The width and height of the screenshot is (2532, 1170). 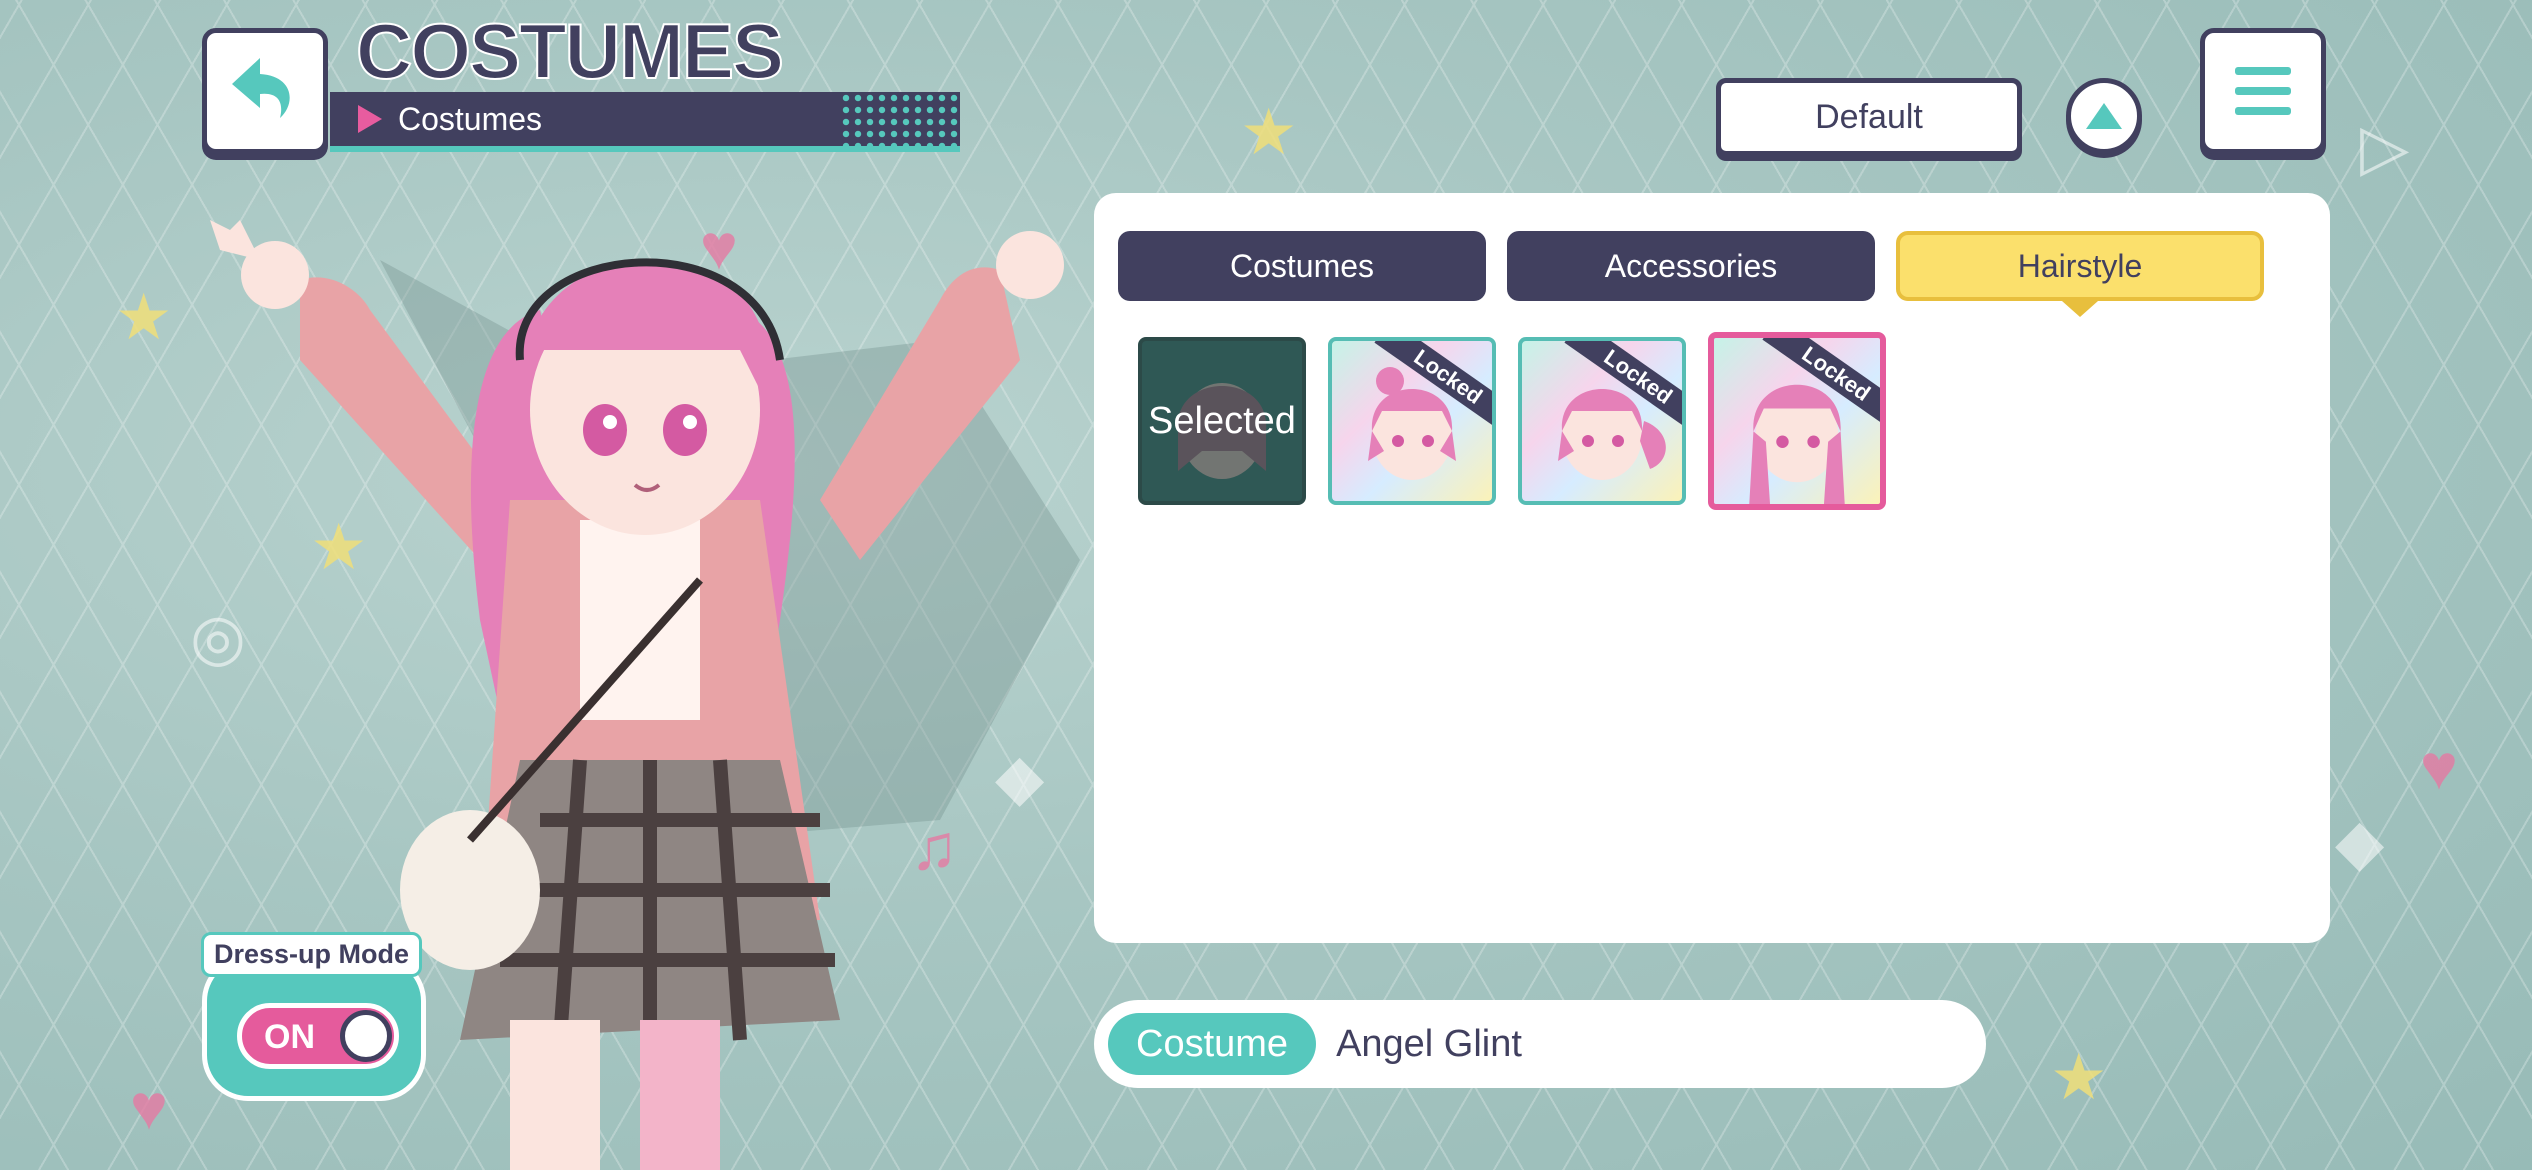 I want to click on dress-up-mode-label: Dress-up Mode, so click(x=312, y=954).